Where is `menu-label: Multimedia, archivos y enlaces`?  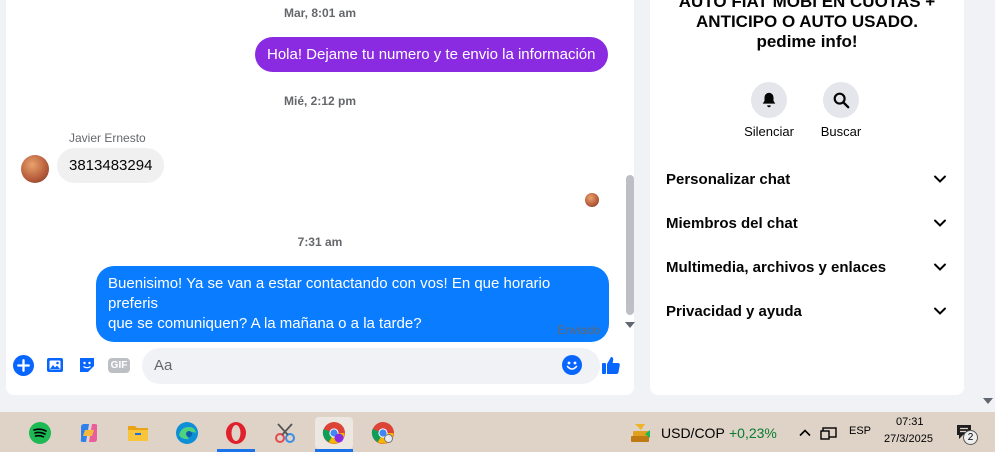 menu-label: Multimedia, archivos y enlaces is located at coordinates (776, 267).